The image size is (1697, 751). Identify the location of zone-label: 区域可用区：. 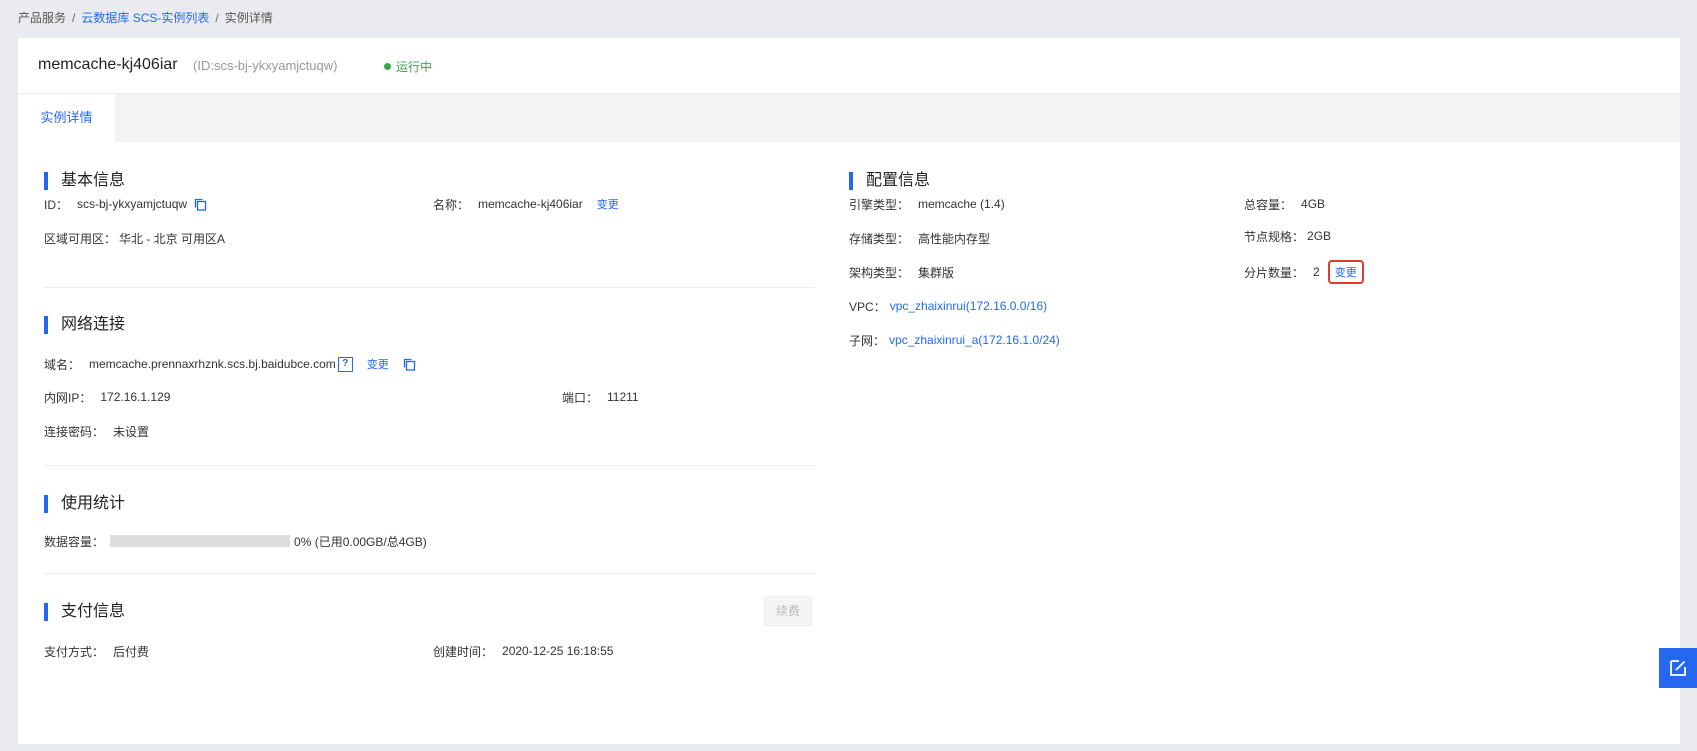
(80, 238).